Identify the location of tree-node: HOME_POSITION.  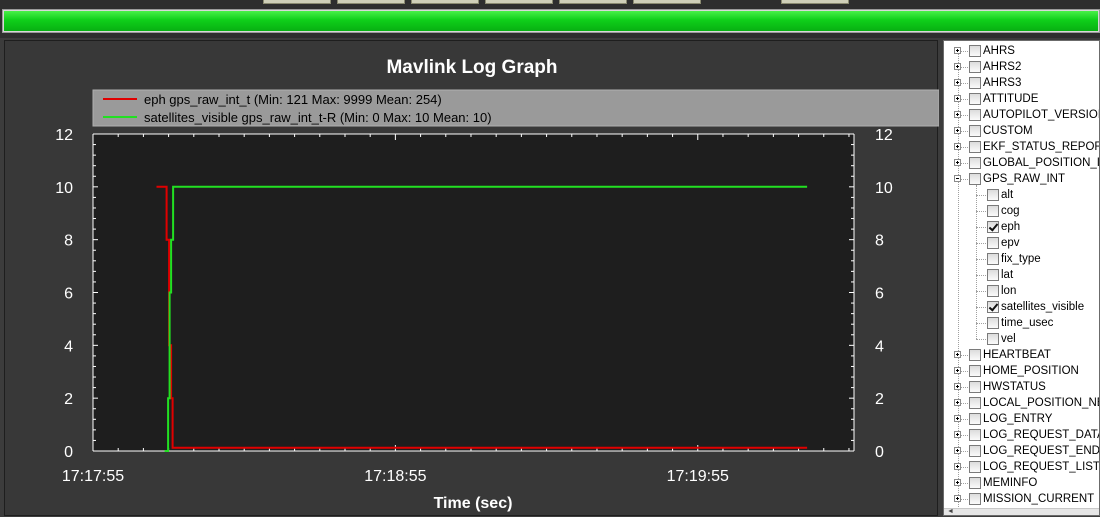
(1021, 371).